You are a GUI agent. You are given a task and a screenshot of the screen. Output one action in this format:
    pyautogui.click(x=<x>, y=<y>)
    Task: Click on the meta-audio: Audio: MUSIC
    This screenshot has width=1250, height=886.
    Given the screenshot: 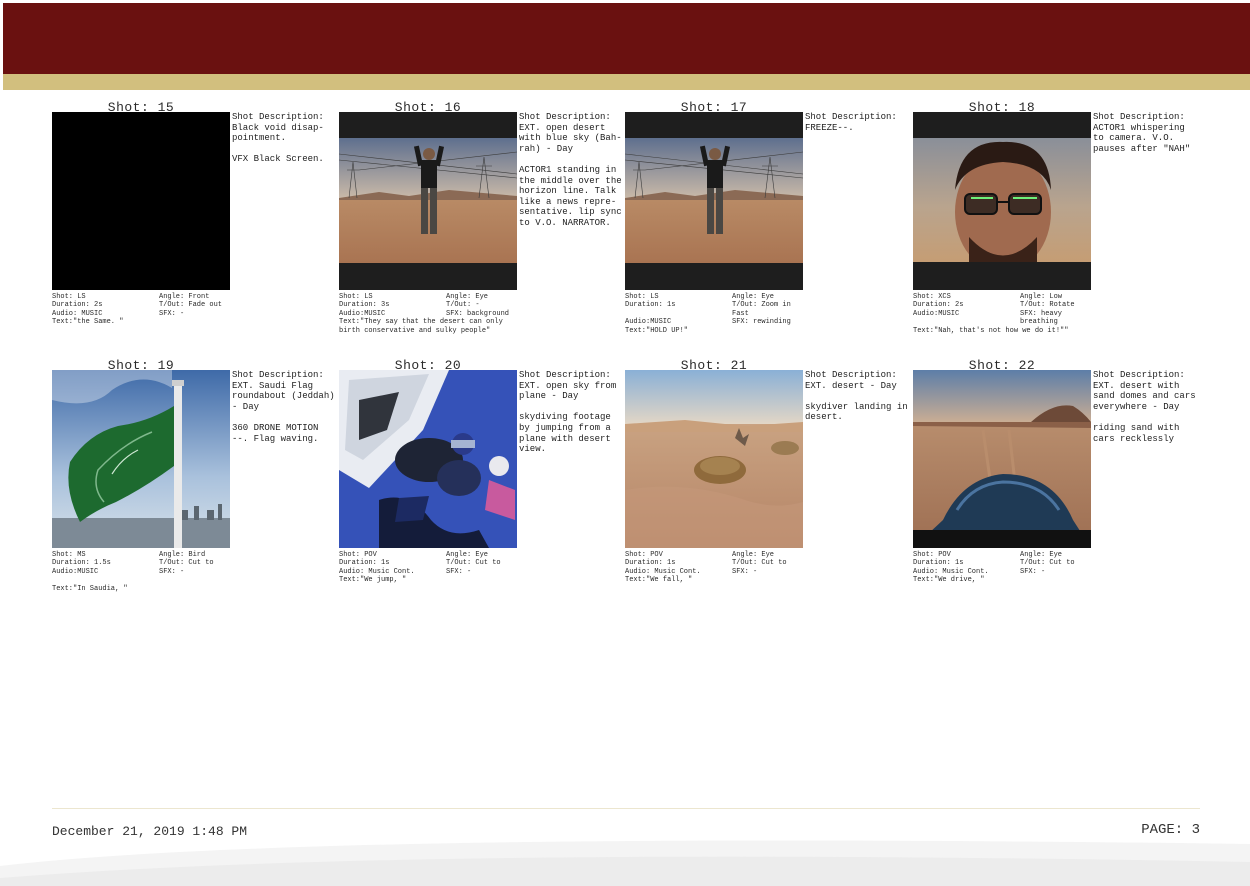 What is the action you would take?
    pyautogui.click(x=77, y=313)
    